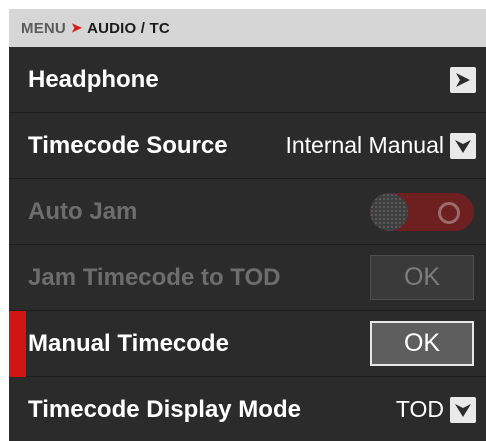 The image size is (486, 441). What do you see at coordinates (247, 212) in the screenshot?
I see `auto-jam-row: Auto Jam` at bounding box center [247, 212].